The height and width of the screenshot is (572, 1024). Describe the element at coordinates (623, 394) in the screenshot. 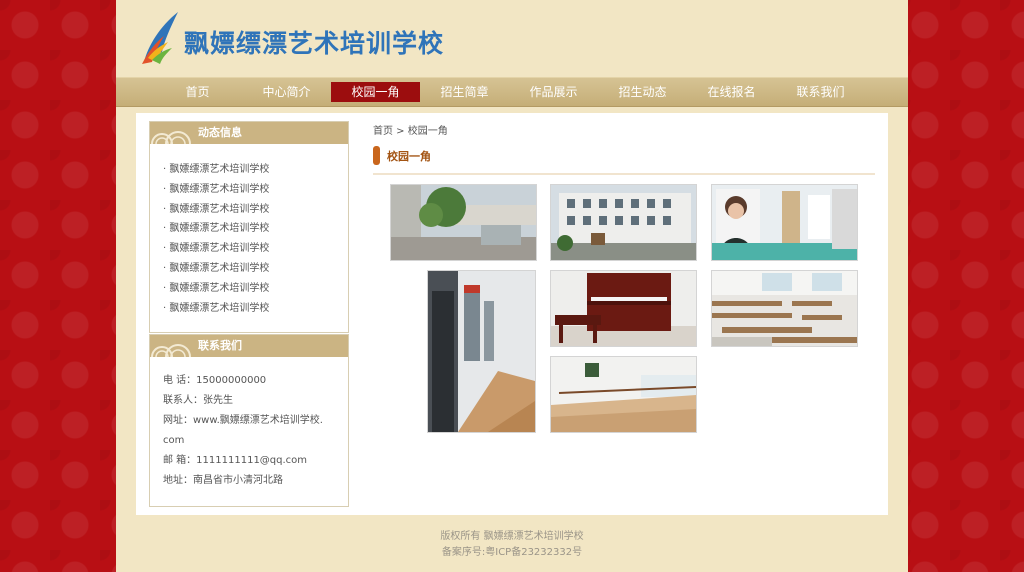

I see `campus-photo-dance-room` at that location.